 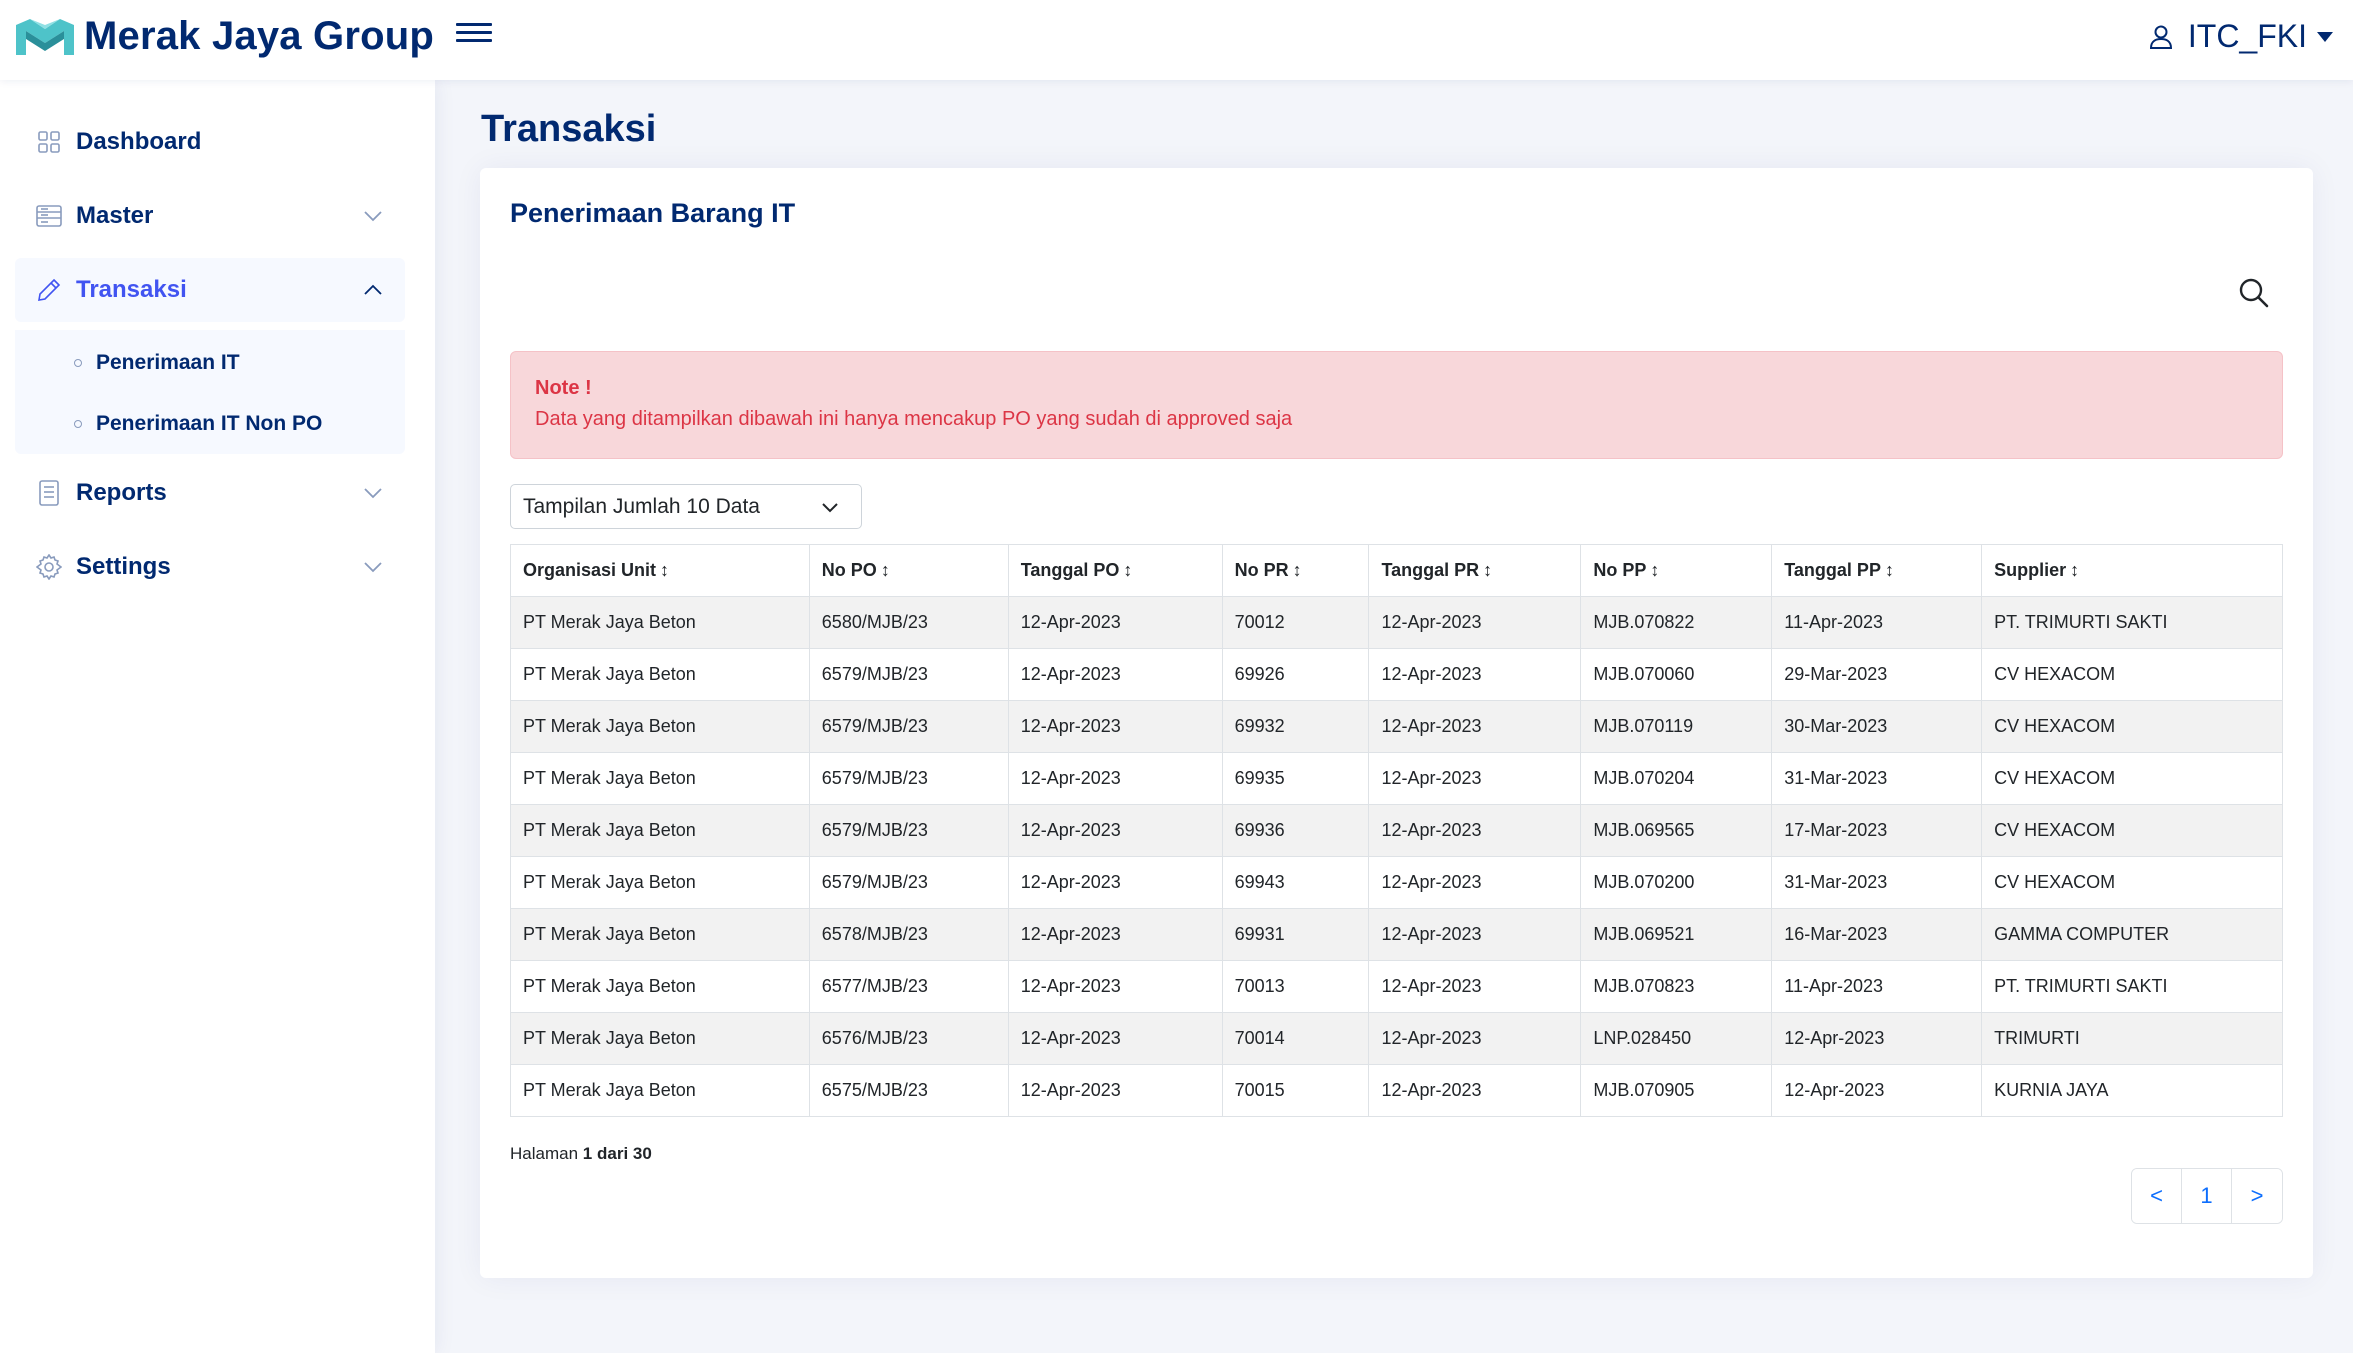 I want to click on sidebar-item-transaksi: Transaksi, so click(x=210, y=290).